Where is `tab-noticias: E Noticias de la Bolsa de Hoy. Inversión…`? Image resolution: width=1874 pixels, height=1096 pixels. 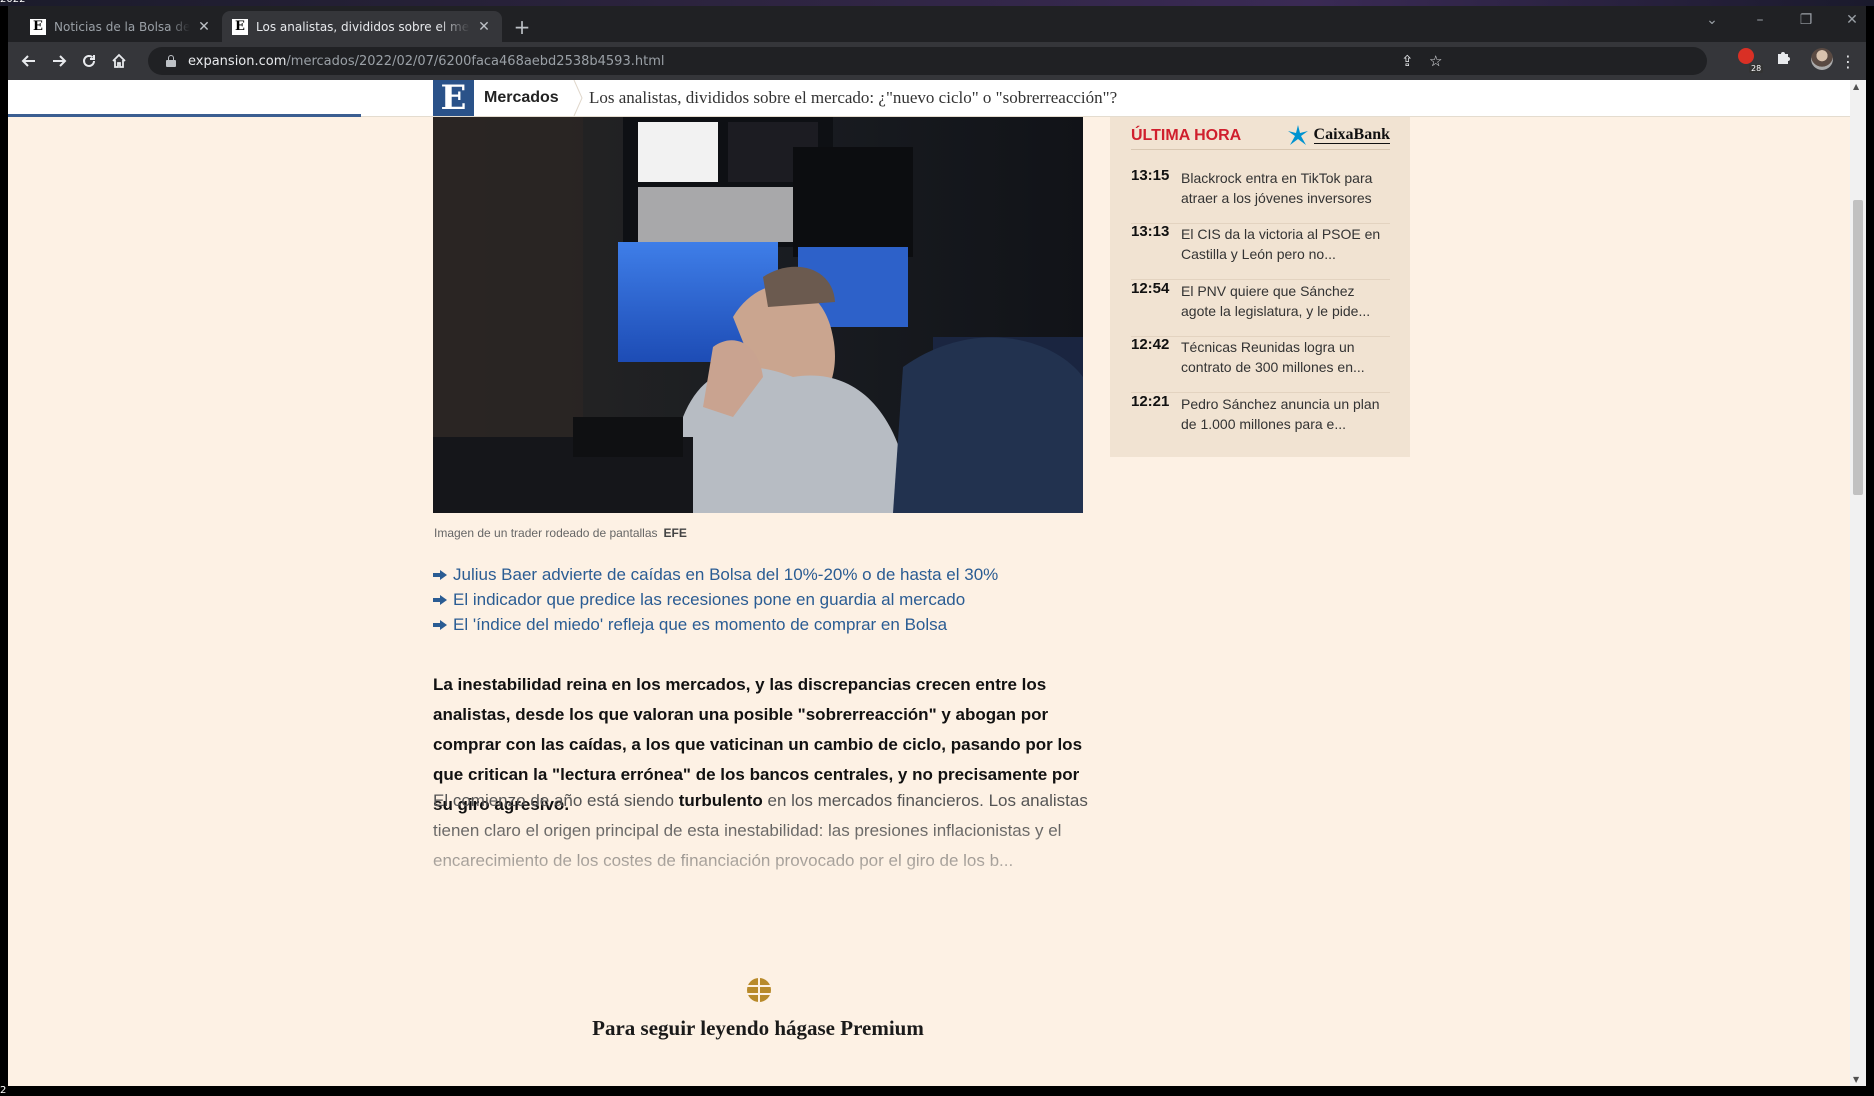 tab-noticias: E Noticias de la Bolsa de Hoy. Inversión… is located at coordinates (121, 26).